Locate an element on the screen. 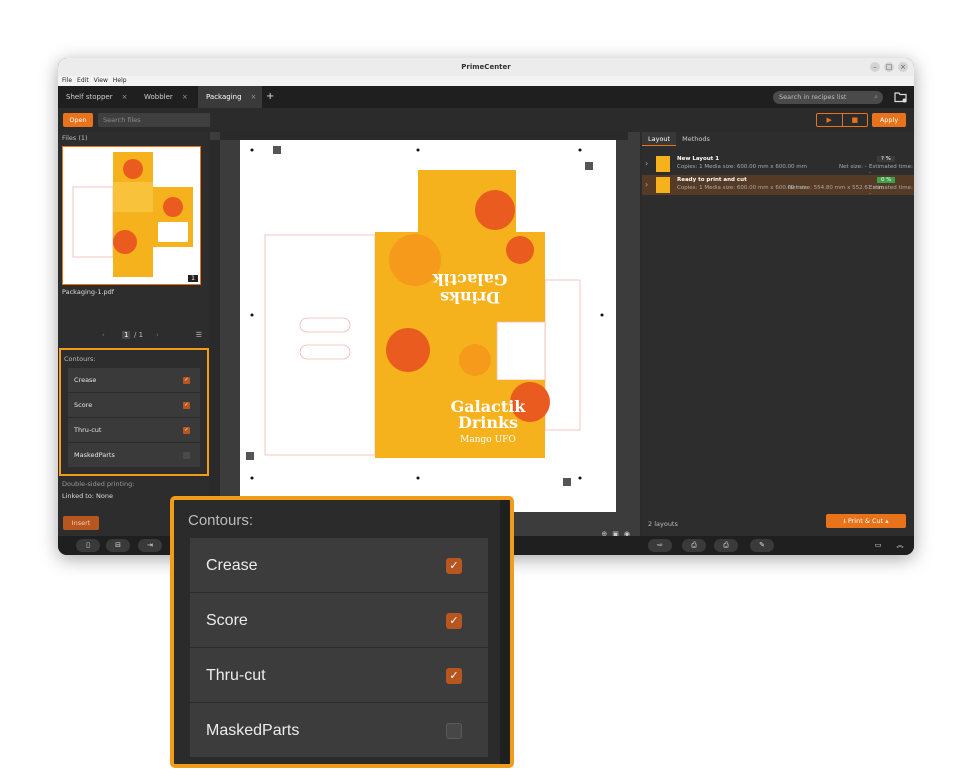 This screenshot has width=960, height=778. contour-crease: Crease ✓ is located at coordinates (134, 380).